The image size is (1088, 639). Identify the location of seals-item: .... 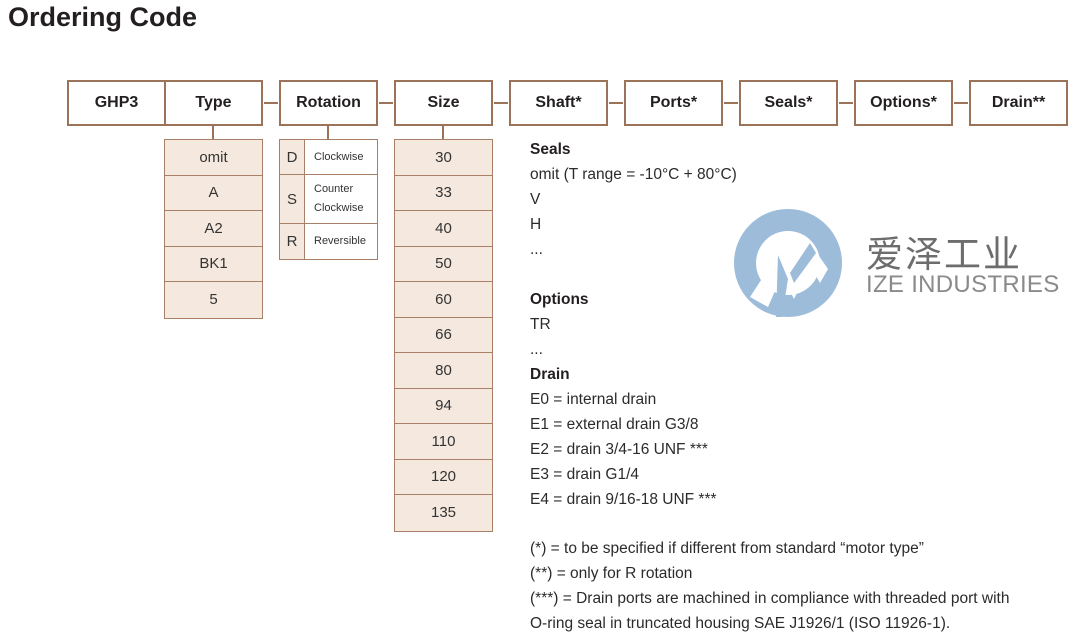
(536, 249).